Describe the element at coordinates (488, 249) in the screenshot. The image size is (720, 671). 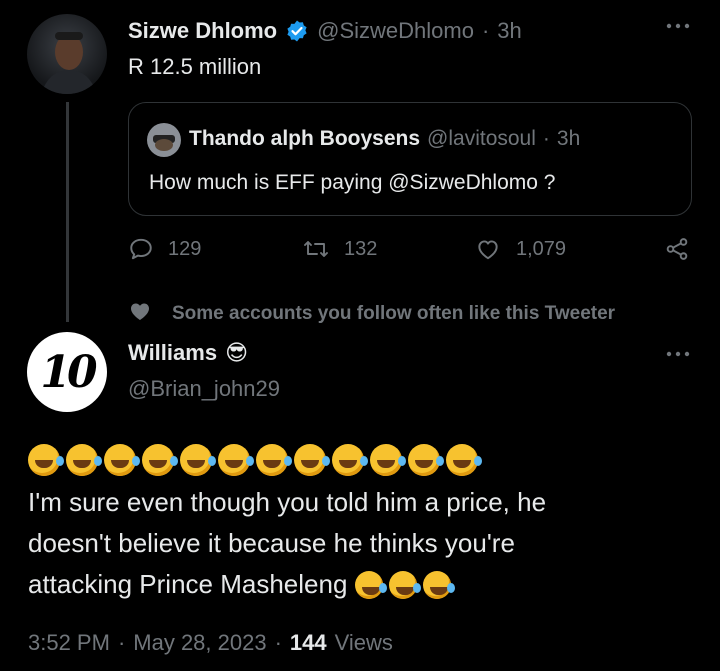
I see `like-icon` at that location.